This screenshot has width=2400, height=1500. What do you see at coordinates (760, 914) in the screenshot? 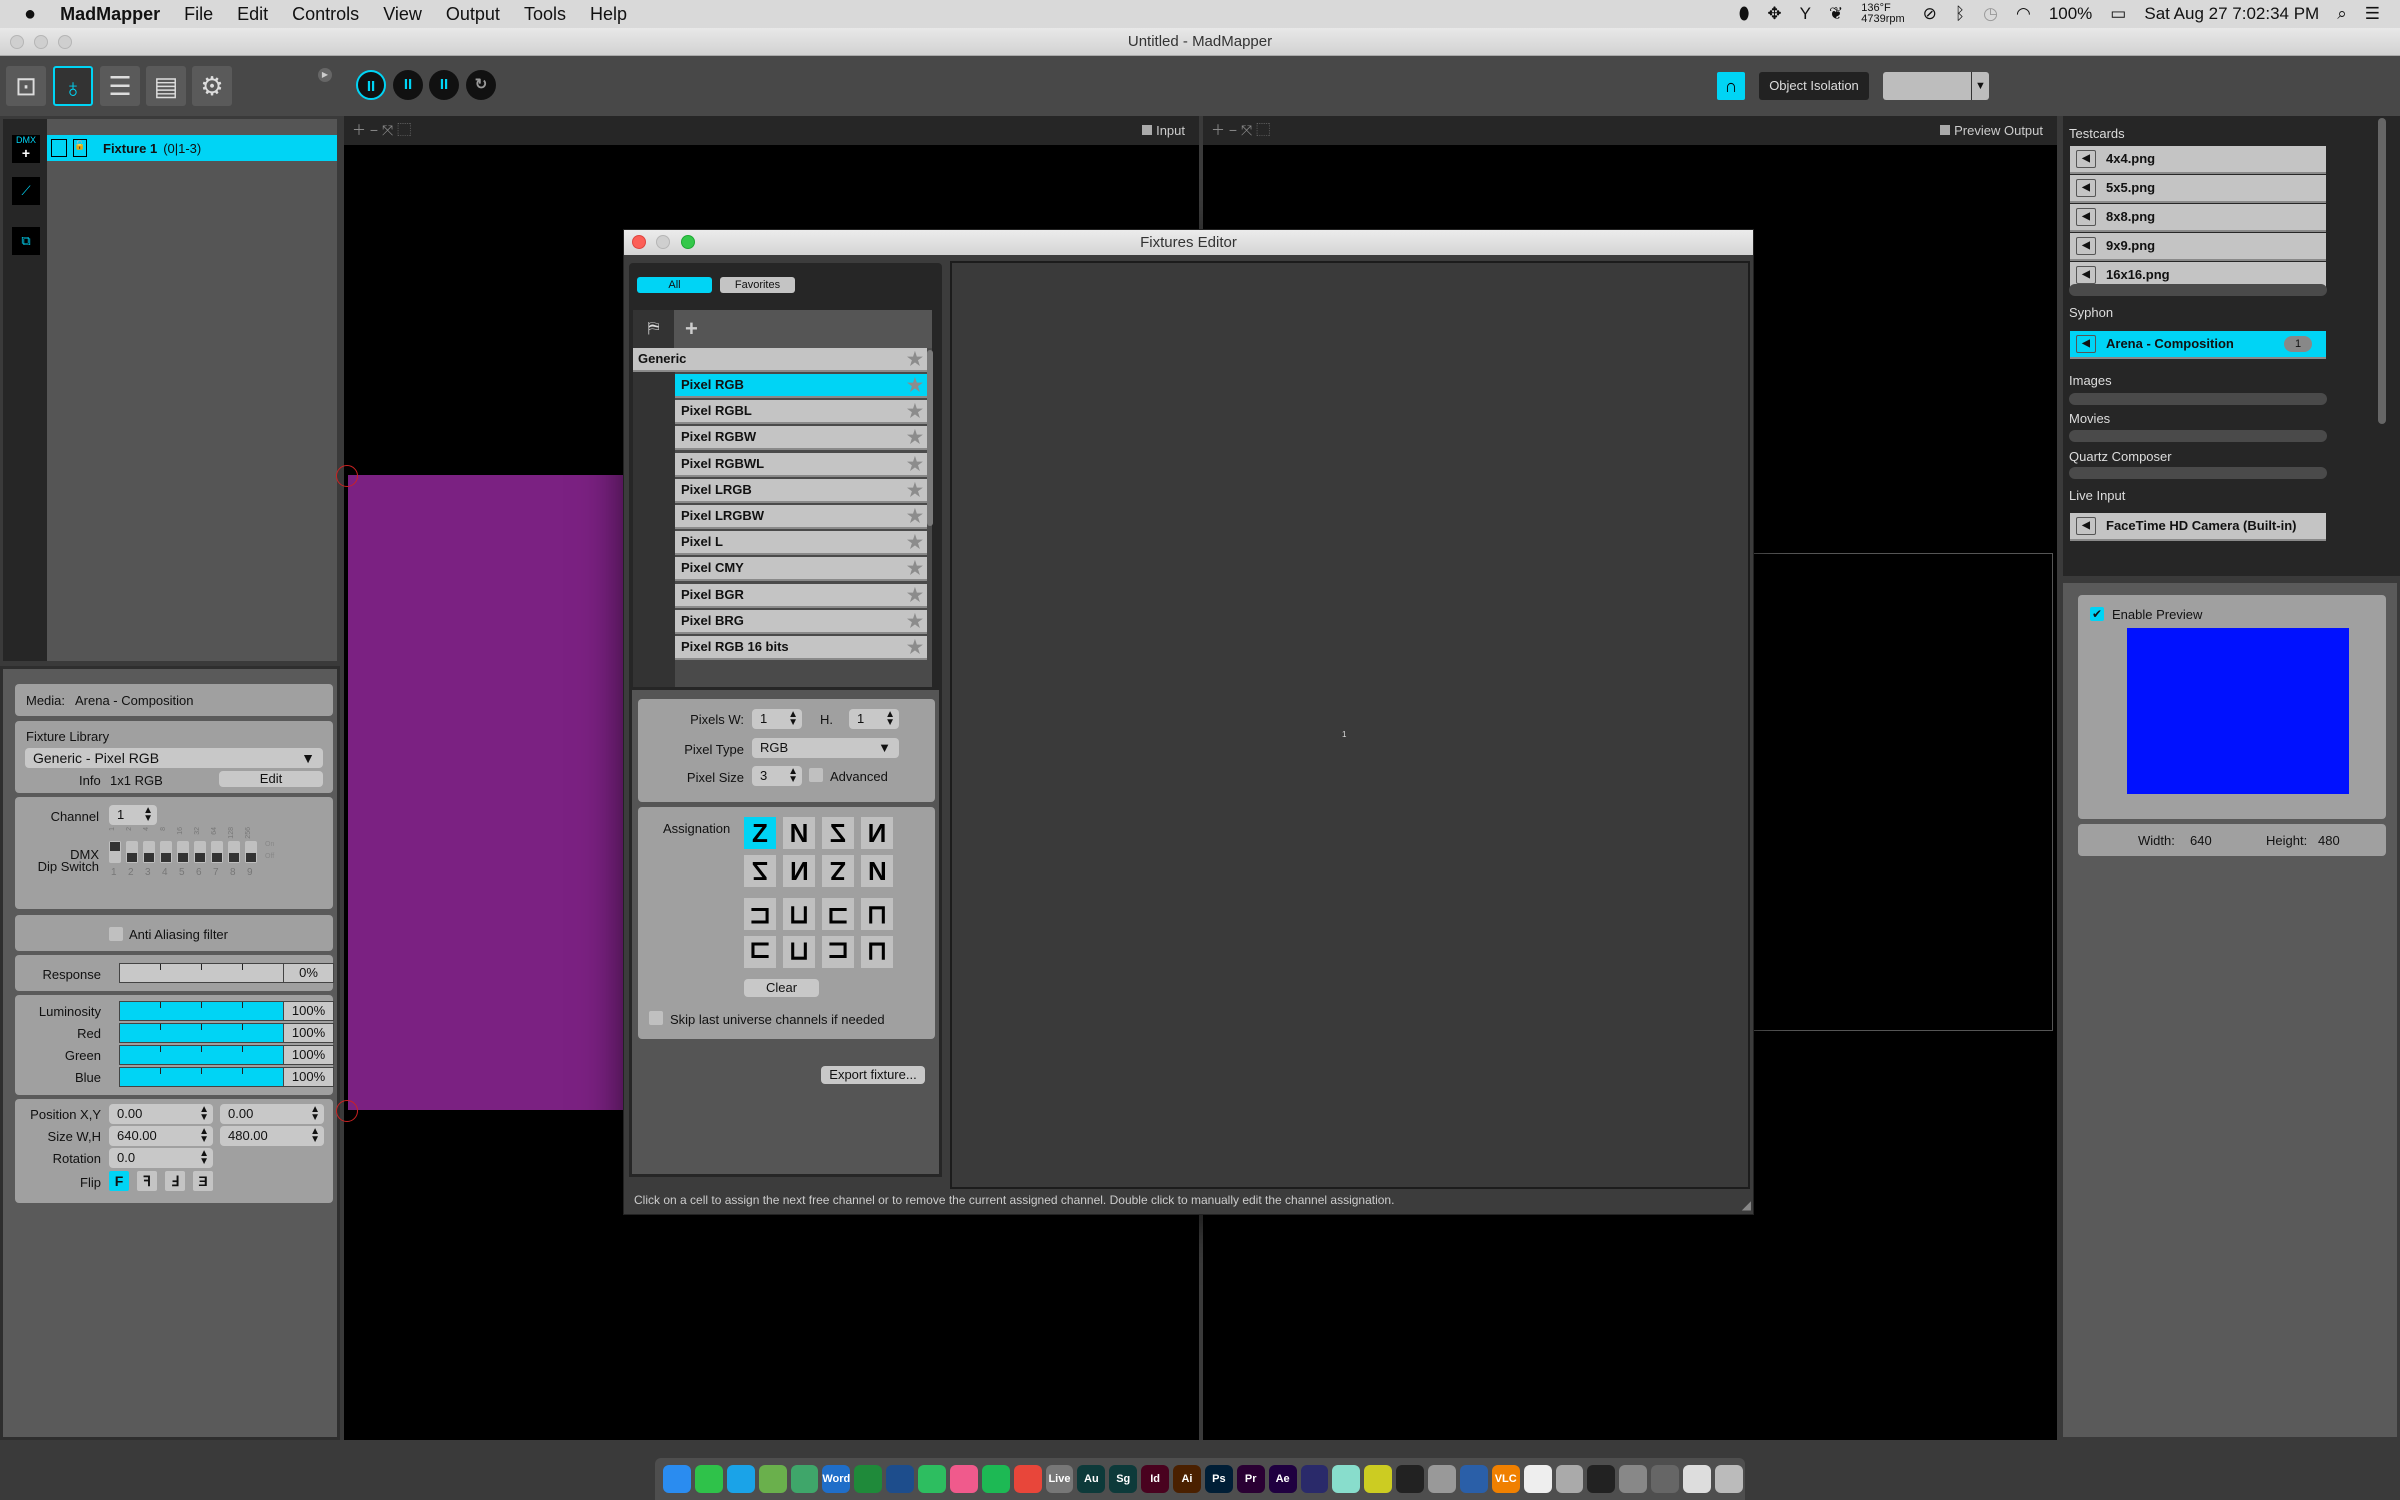
I see `snake-left-down-icon: ⊐` at bounding box center [760, 914].